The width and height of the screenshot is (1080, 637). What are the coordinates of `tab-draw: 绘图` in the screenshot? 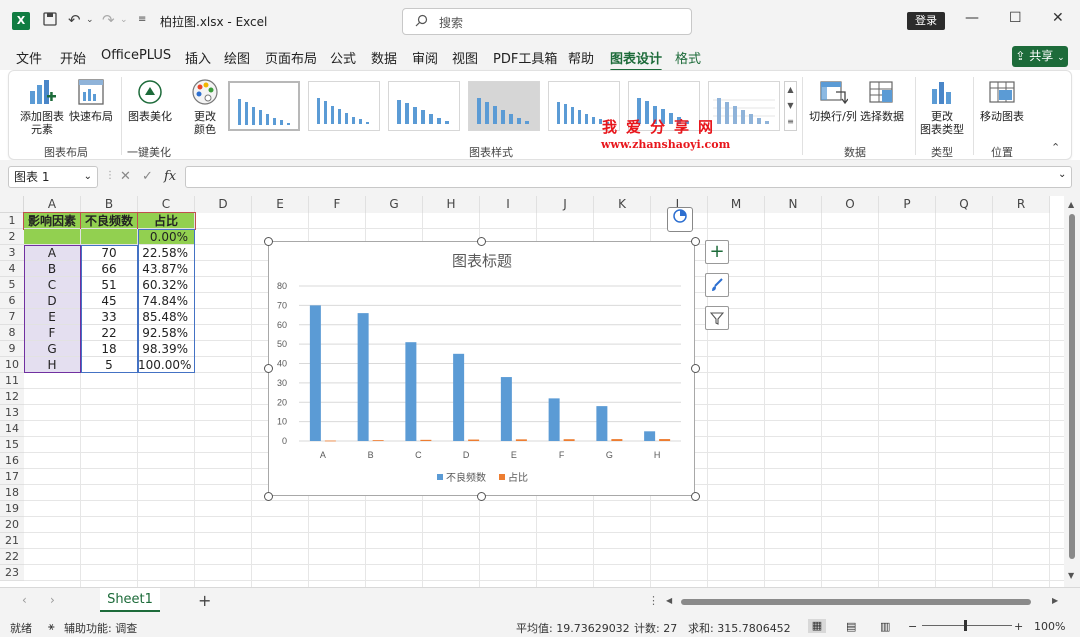 It's located at (237, 57).